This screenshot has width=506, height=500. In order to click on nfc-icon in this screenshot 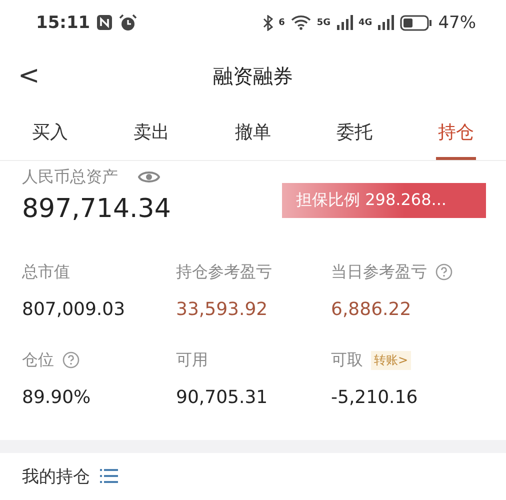, I will do `click(105, 23)`.